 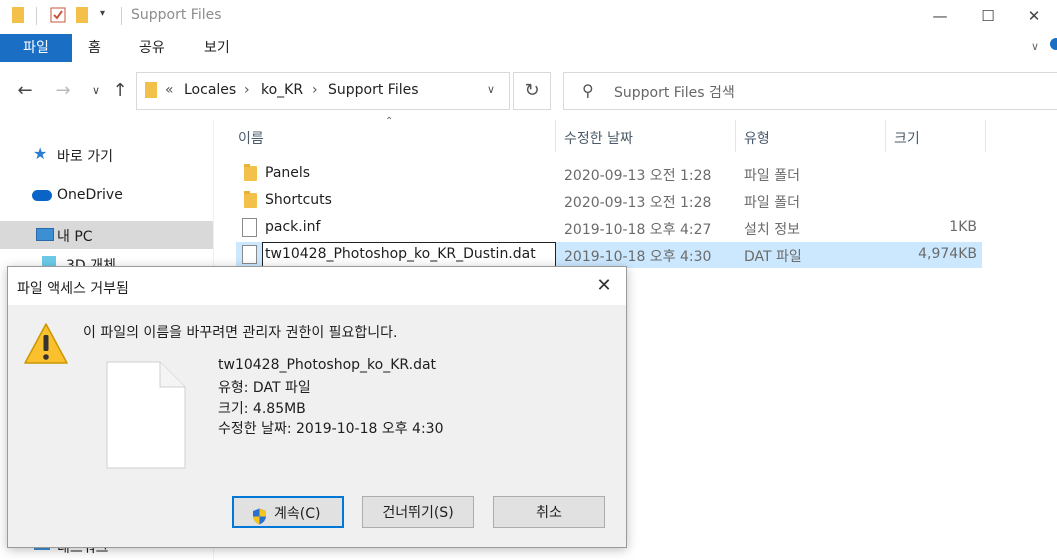 What do you see at coordinates (96, 91) in the screenshot?
I see `recent-locations-icon: ∨` at bounding box center [96, 91].